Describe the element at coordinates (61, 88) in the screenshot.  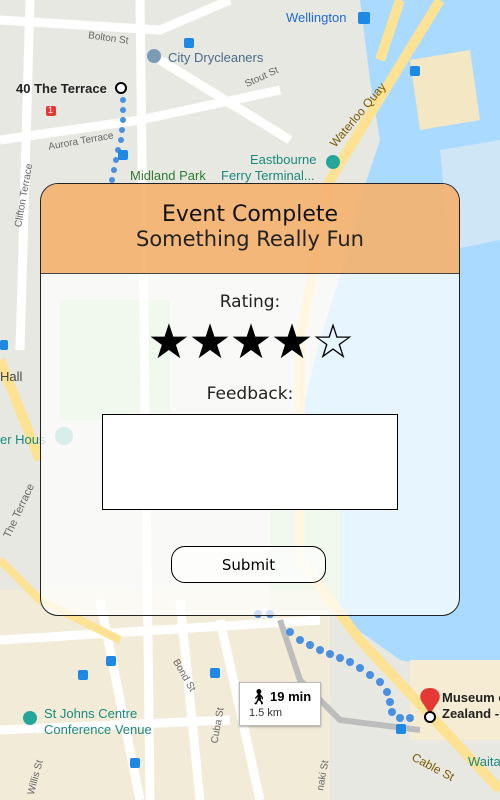
I see `map-label-start: 40 The Terrace` at that location.